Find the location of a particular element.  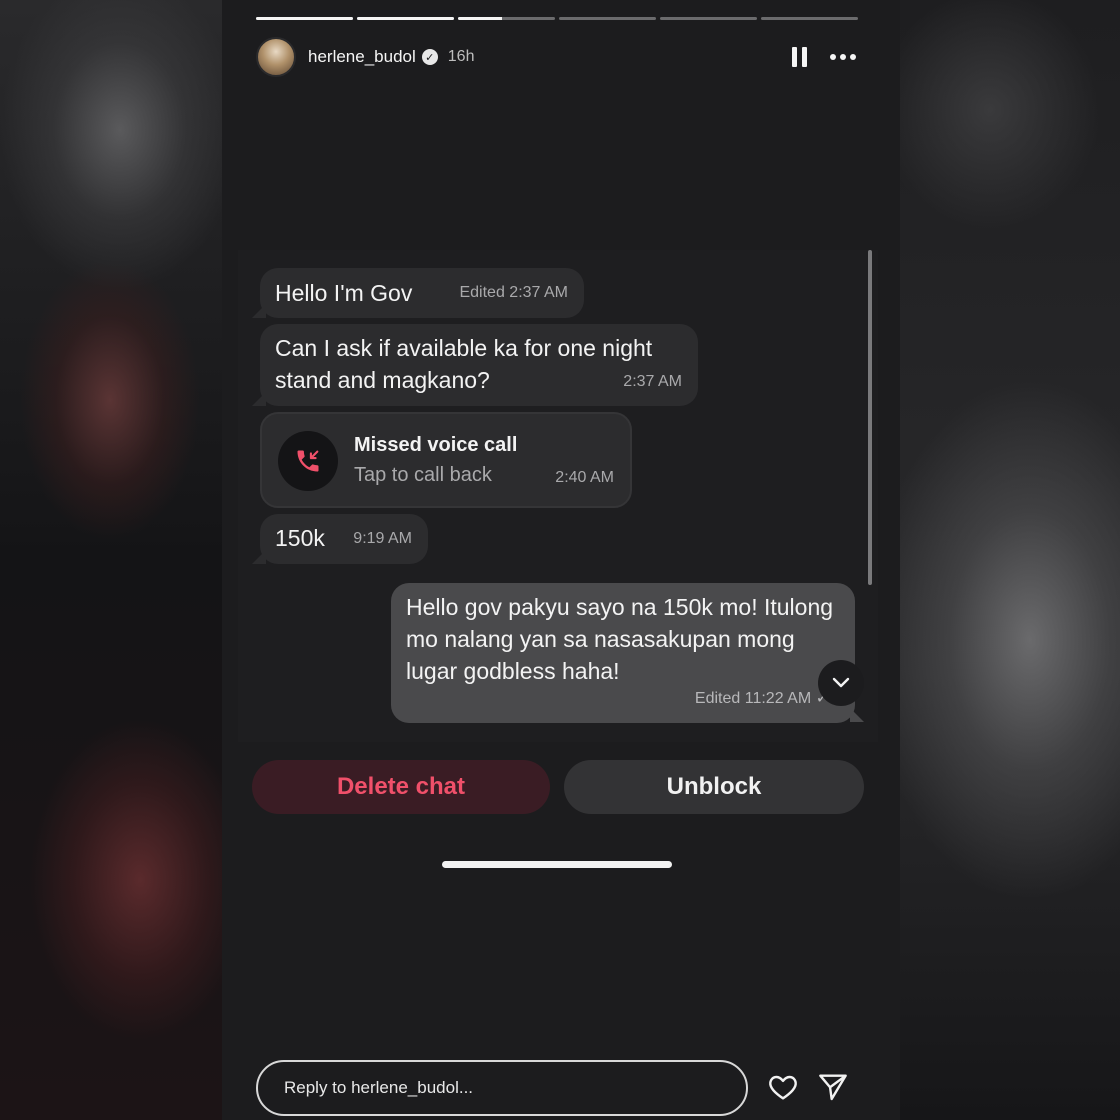

missed-call-title: Missed voice call is located at coordinates (436, 445).